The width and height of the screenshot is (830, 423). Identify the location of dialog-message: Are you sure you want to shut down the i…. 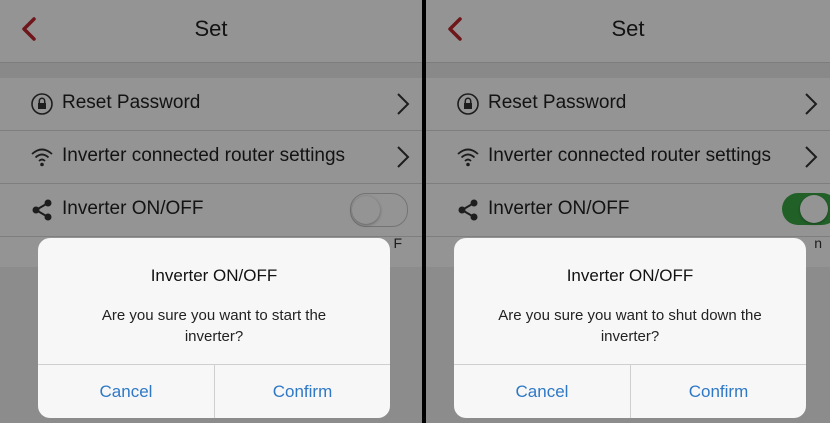
(630, 326).